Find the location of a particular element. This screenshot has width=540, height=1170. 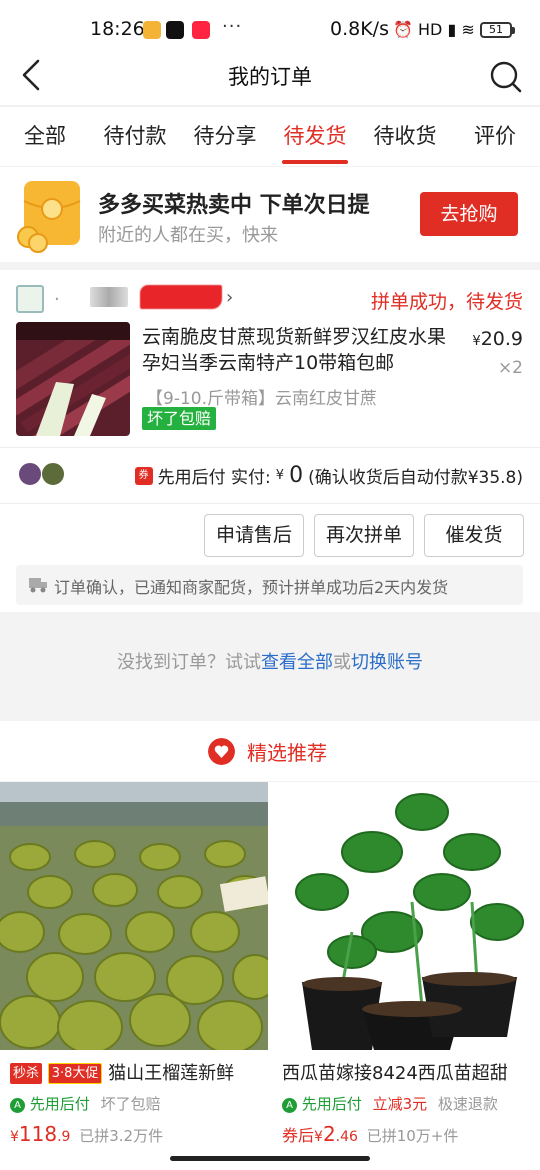

signal-icons: ⏰ HD ▮ ≋ is located at coordinates (434, 29).